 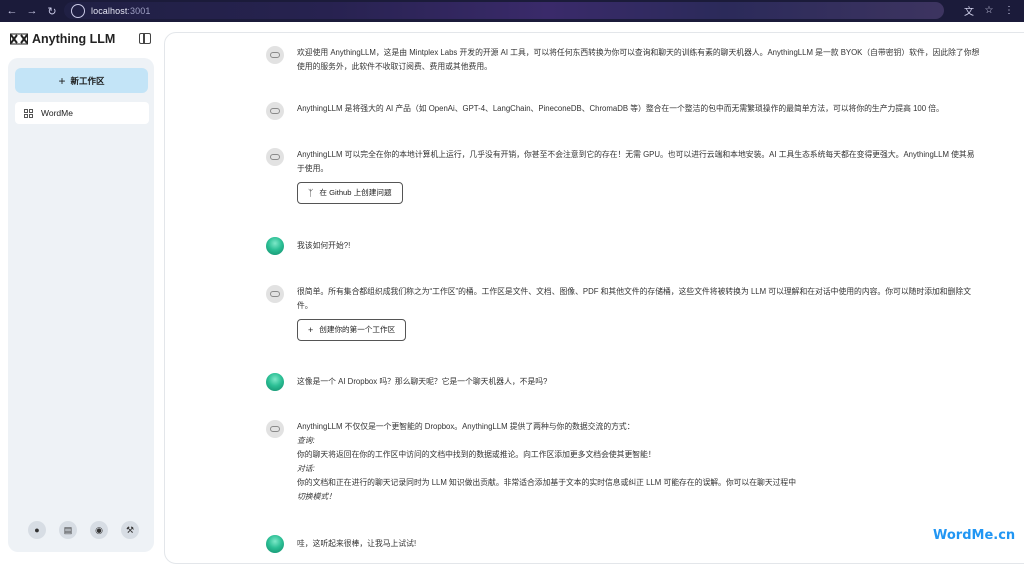 I want to click on settings-icon: ⚒, so click(x=130, y=530).